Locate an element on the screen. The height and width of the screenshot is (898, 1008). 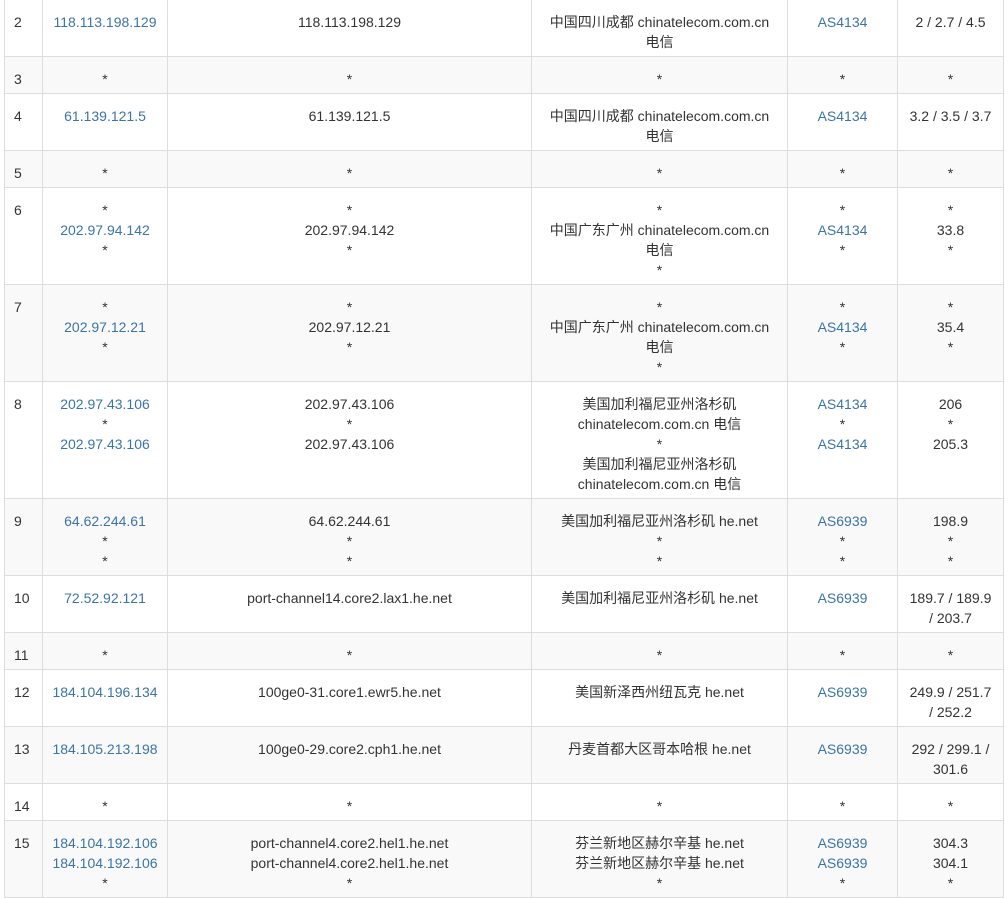
ip-address-link: 64.62.244.61 is located at coordinates (105, 521).